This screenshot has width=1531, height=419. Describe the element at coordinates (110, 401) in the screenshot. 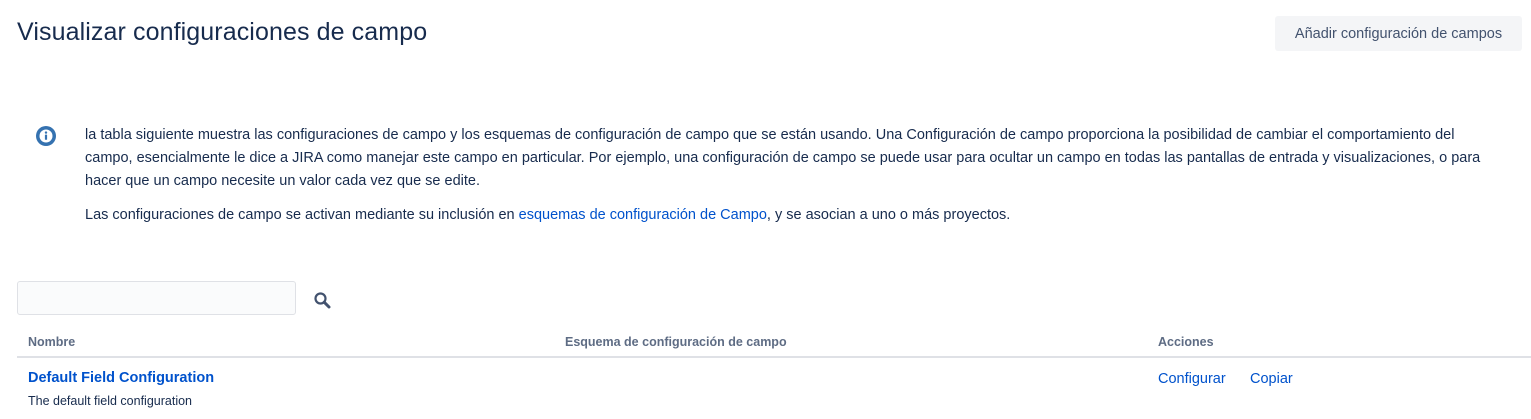

I see `field-configuration-description: The default field configuration` at that location.